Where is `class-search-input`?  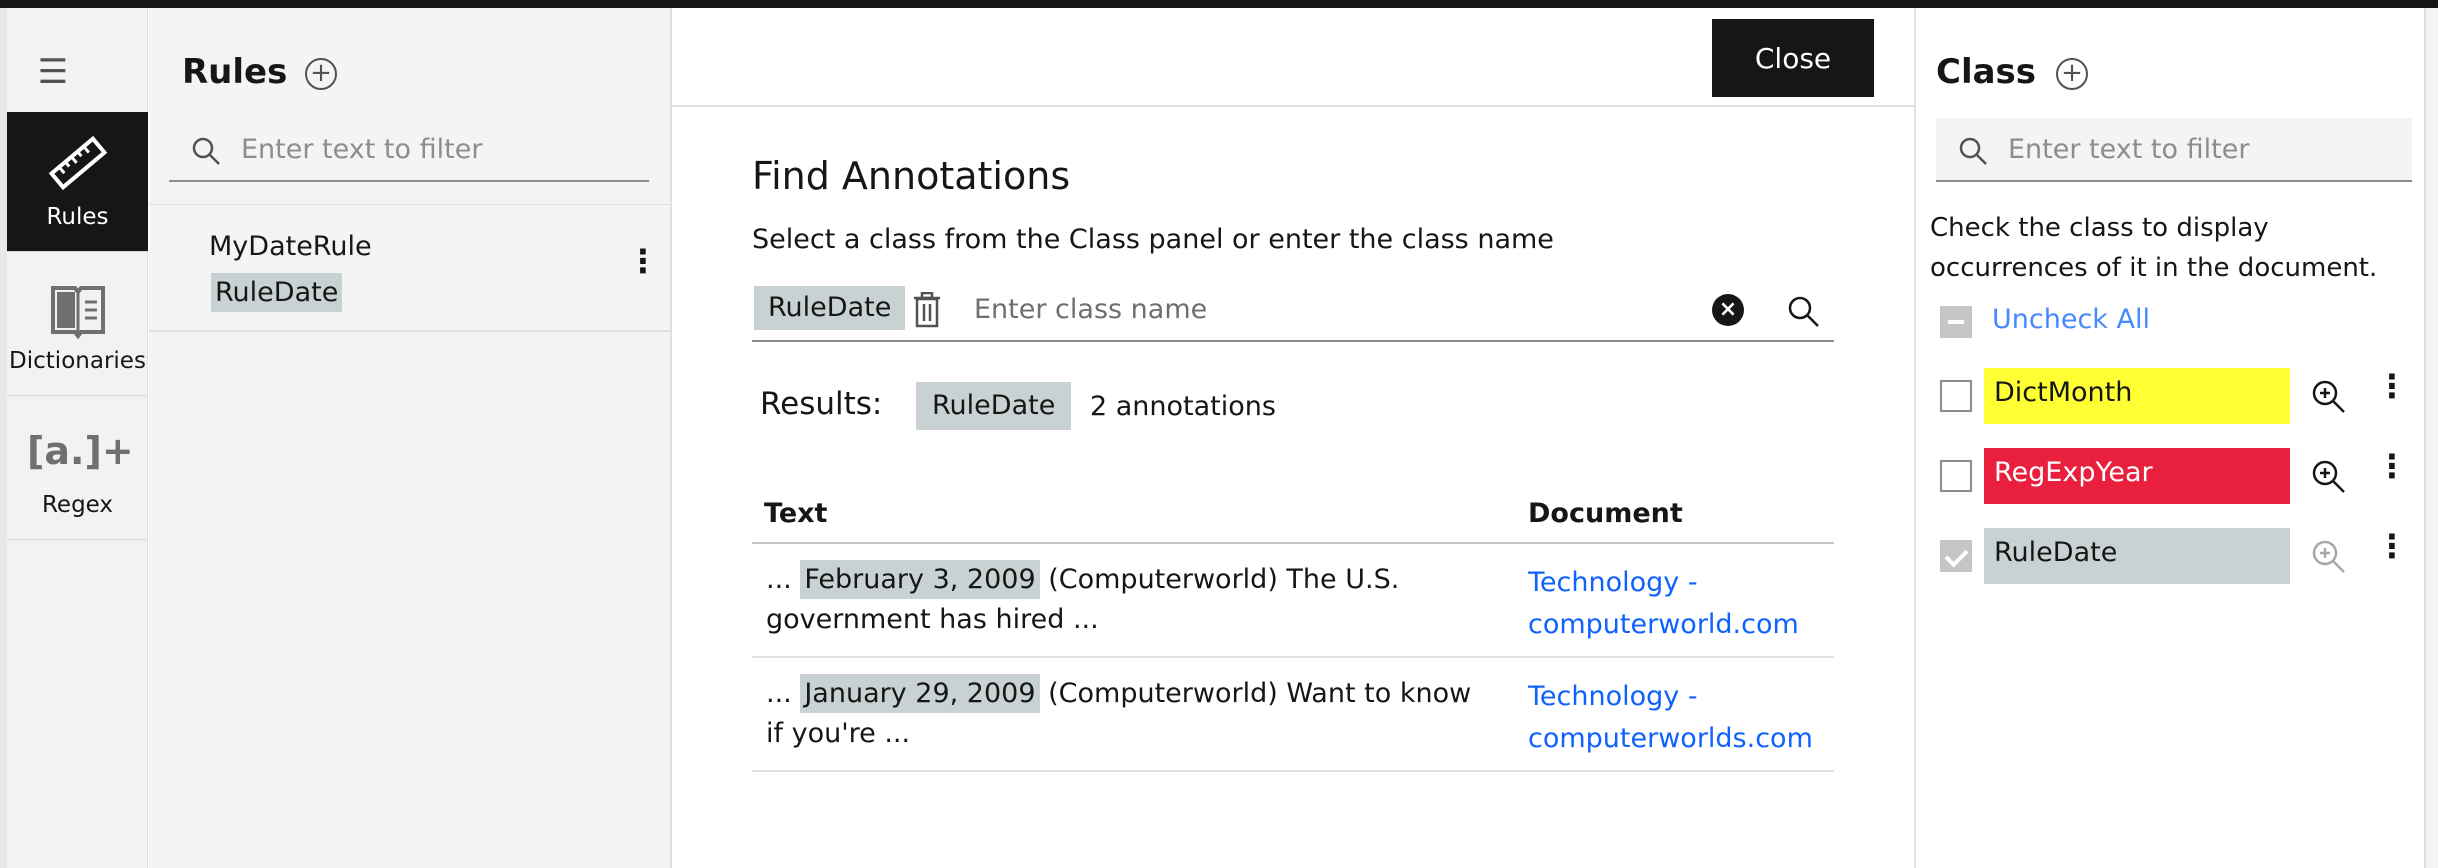 class-search-input is located at coordinates (2198, 149).